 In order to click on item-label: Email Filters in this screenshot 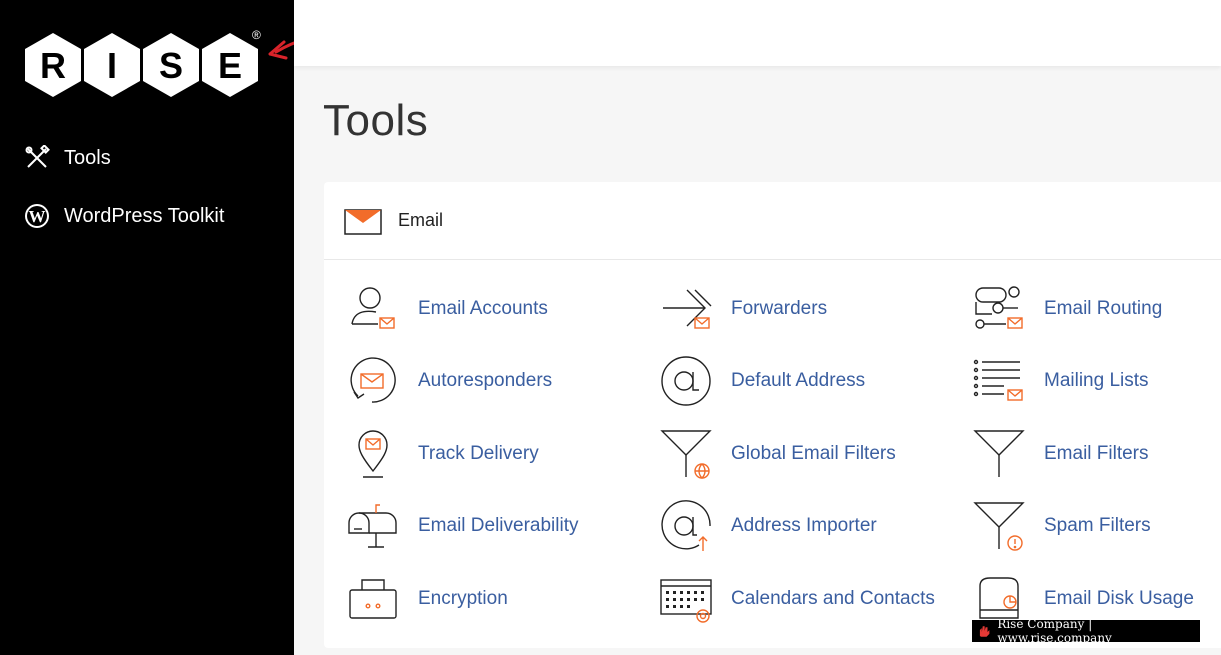, I will do `click(1096, 453)`.